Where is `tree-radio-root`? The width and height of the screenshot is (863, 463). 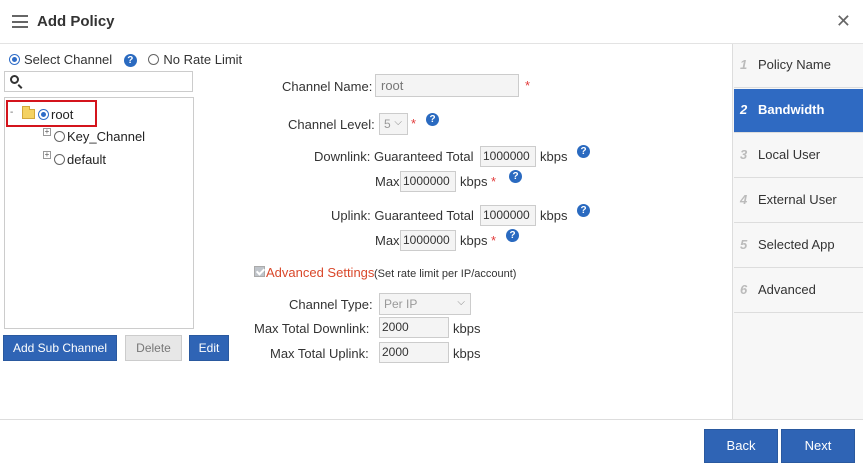 tree-radio-root is located at coordinates (43, 114).